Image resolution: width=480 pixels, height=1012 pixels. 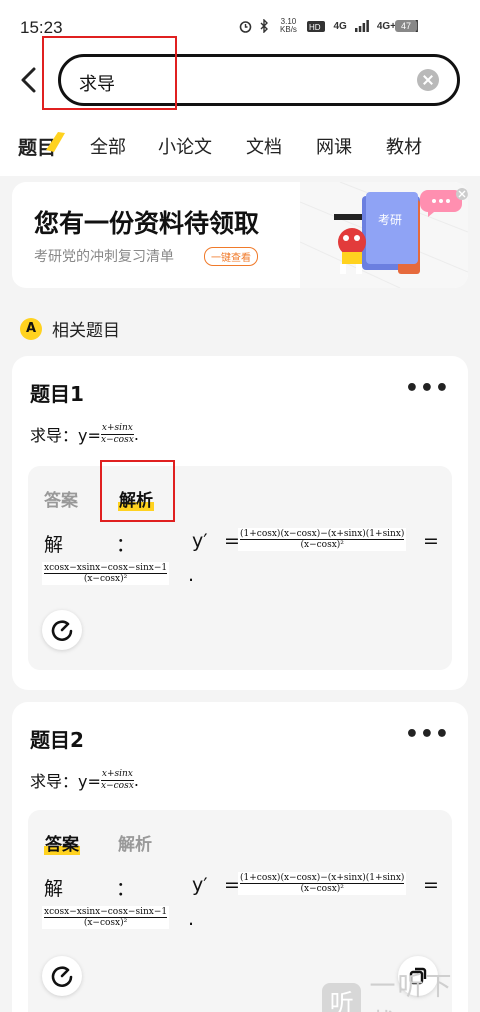 What do you see at coordinates (185, 146) in the screenshot?
I see `tab-essay: 小论文` at bounding box center [185, 146].